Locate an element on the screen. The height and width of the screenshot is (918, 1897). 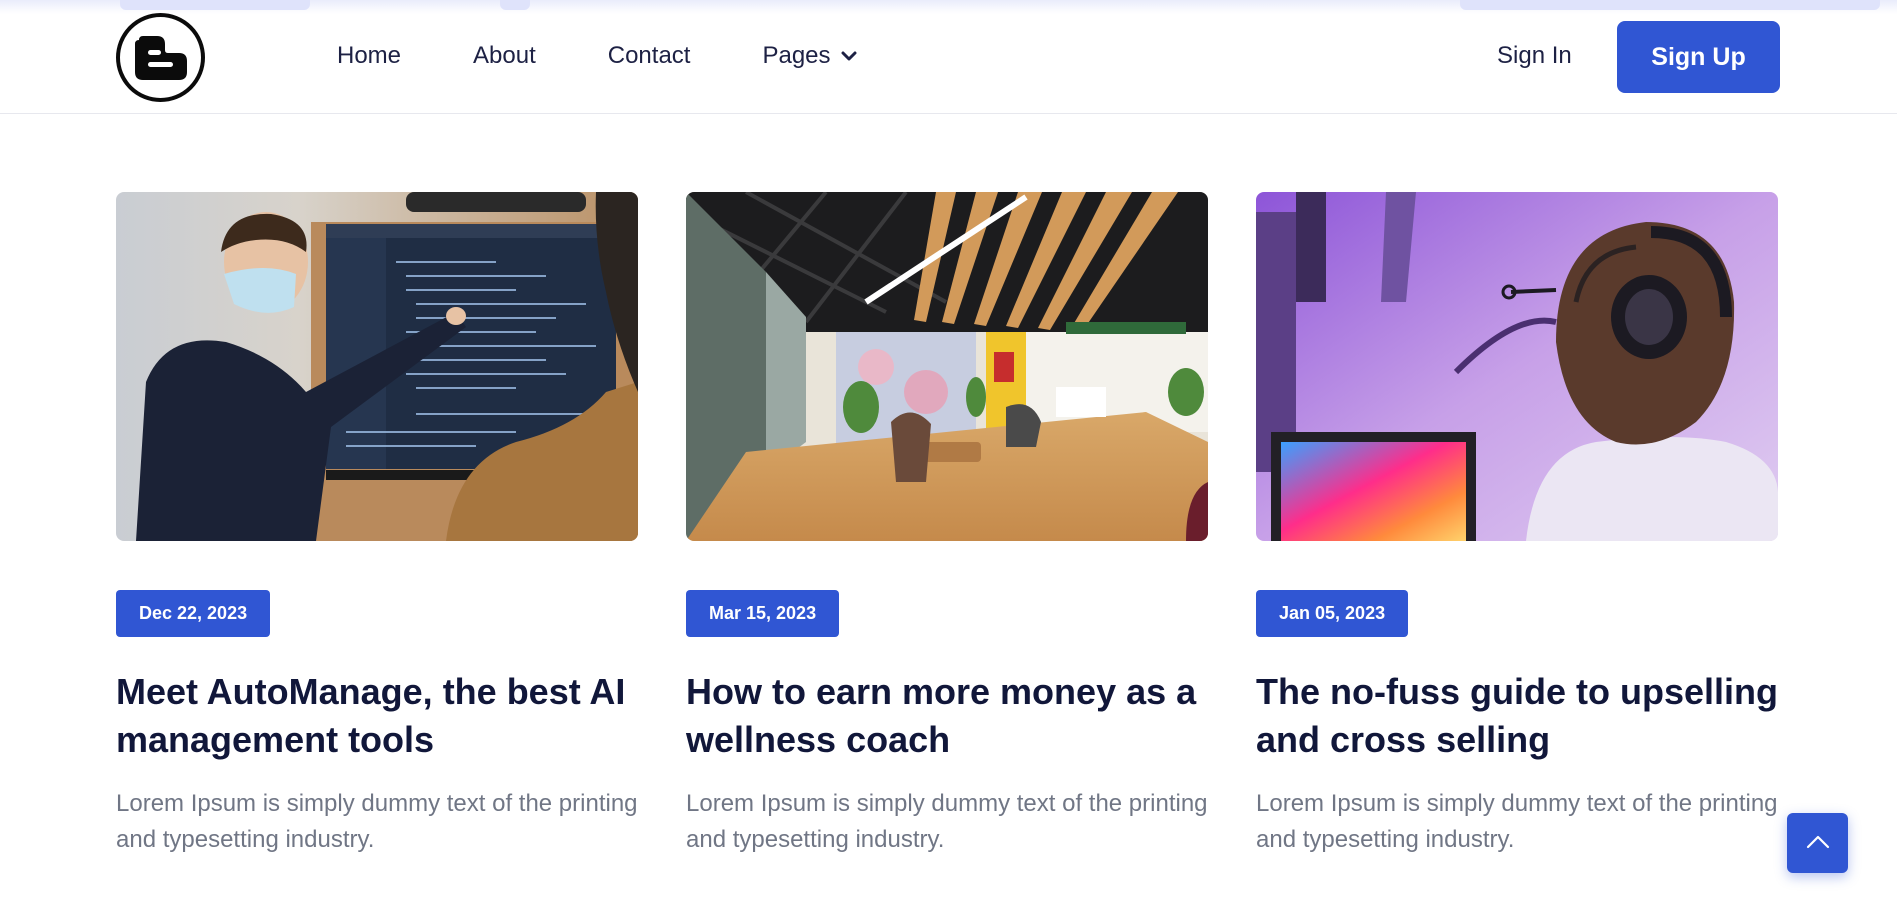
office-lounge-interior-photo is located at coordinates (947, 366).